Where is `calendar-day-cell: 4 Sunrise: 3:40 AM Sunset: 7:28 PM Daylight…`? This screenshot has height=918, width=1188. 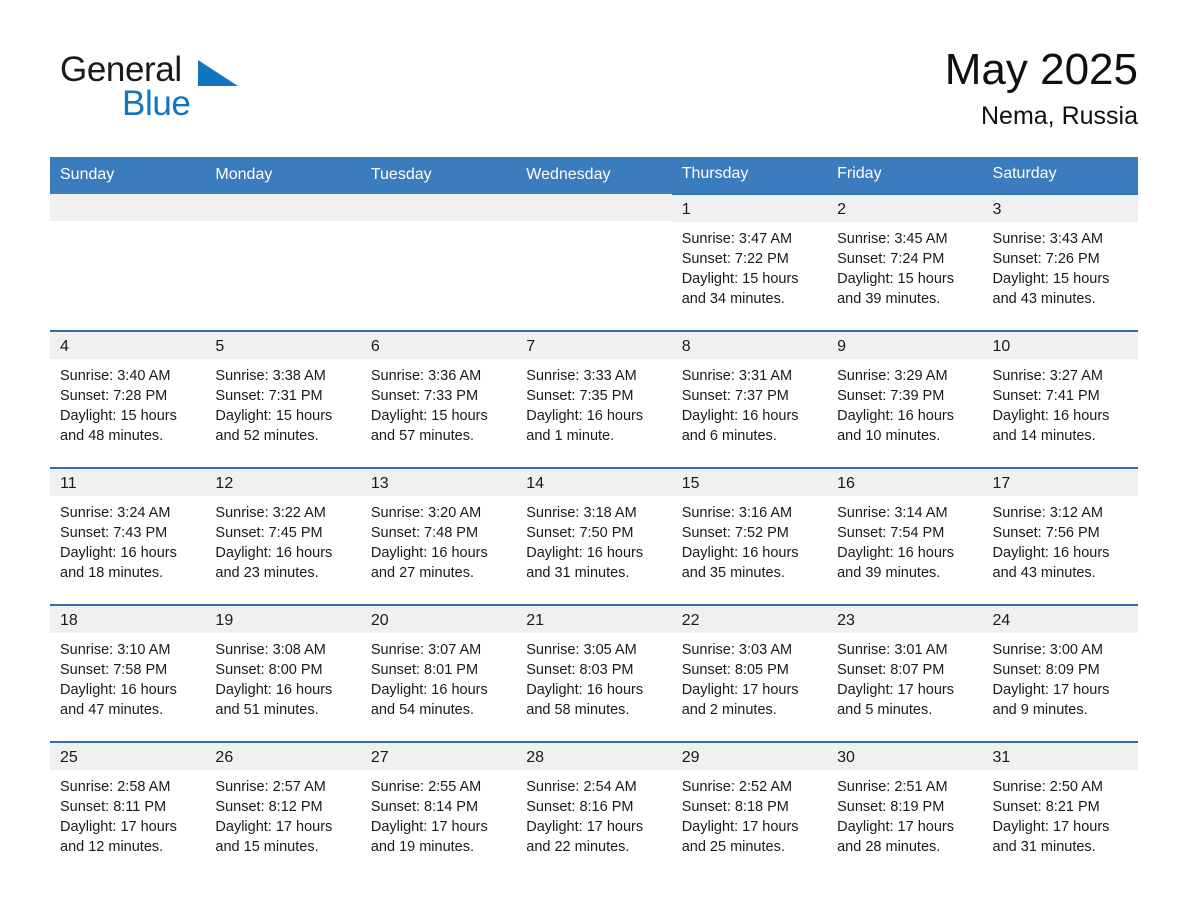 calendar-day-cell: 4 Sunrise: 3:40 AM Sunset: 7:28 PM Daylight… is located at coordinates (128, 399).